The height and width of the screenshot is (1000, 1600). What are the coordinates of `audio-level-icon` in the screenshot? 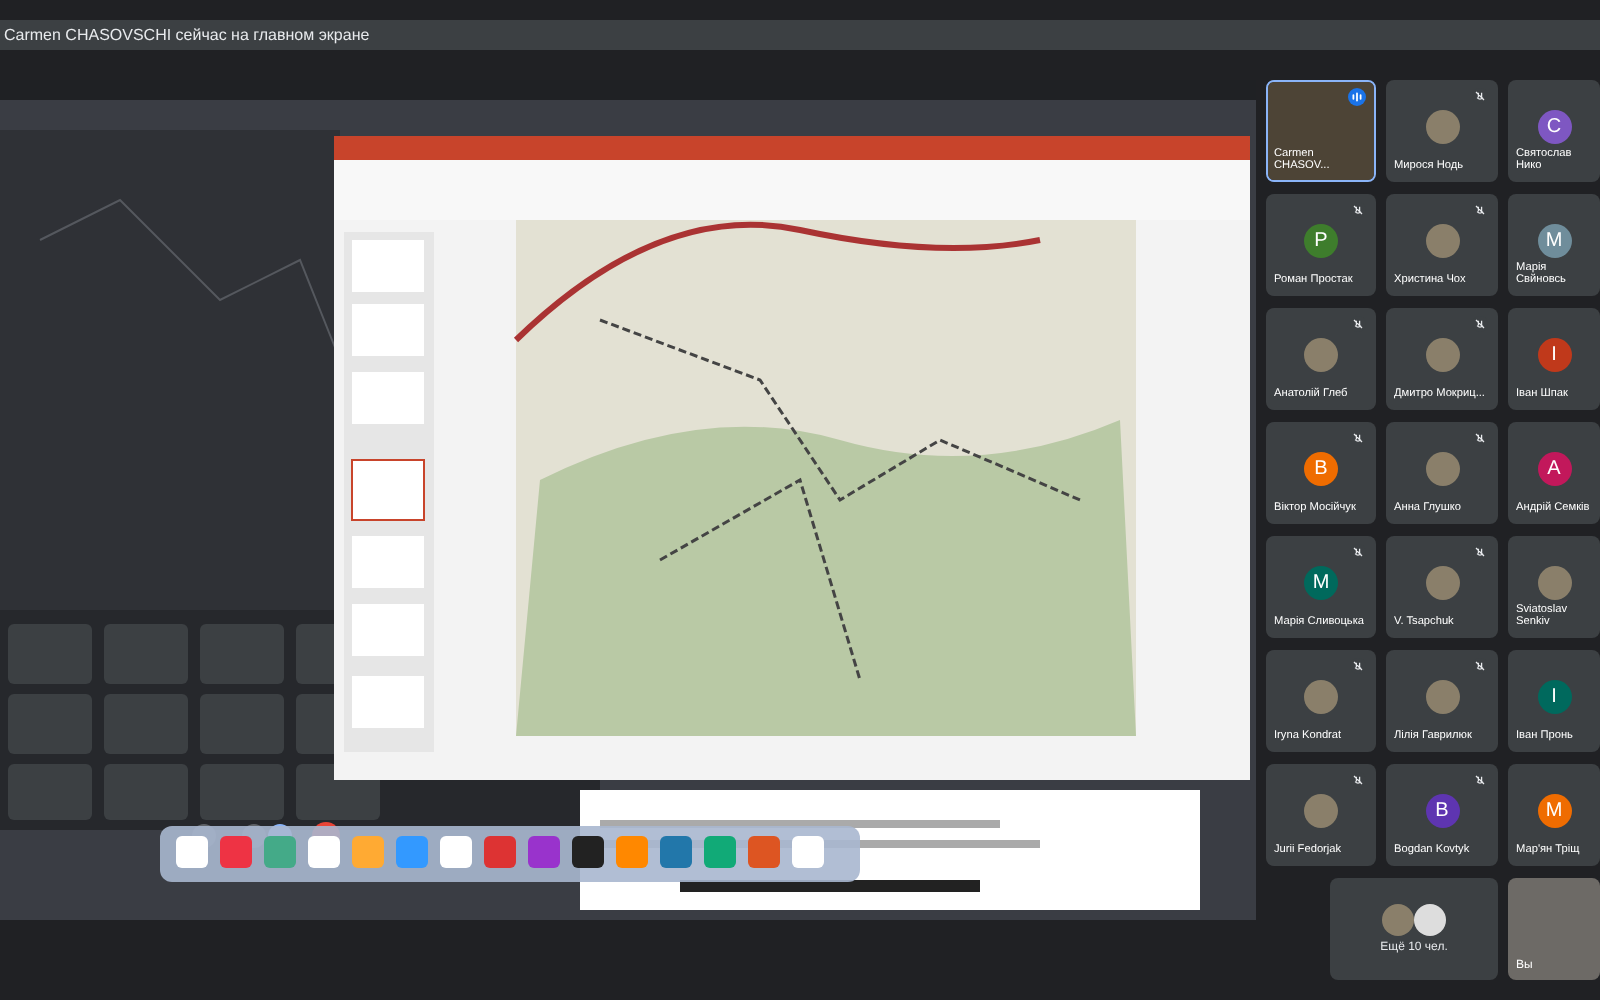 It's located at (1357, 97).